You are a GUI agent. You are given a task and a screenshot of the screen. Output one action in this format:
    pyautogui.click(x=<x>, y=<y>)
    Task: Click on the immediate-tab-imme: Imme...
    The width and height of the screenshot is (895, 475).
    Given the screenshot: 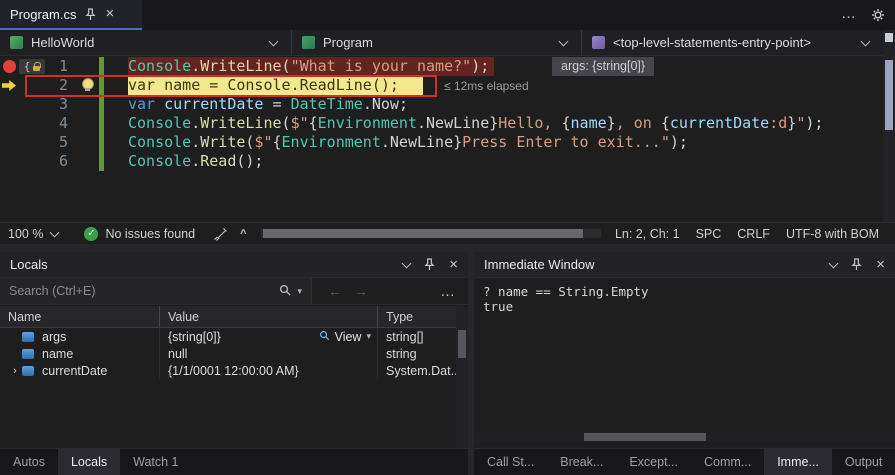 What is the action you would take?
    pyautogui.click(x=798, y=462)
    